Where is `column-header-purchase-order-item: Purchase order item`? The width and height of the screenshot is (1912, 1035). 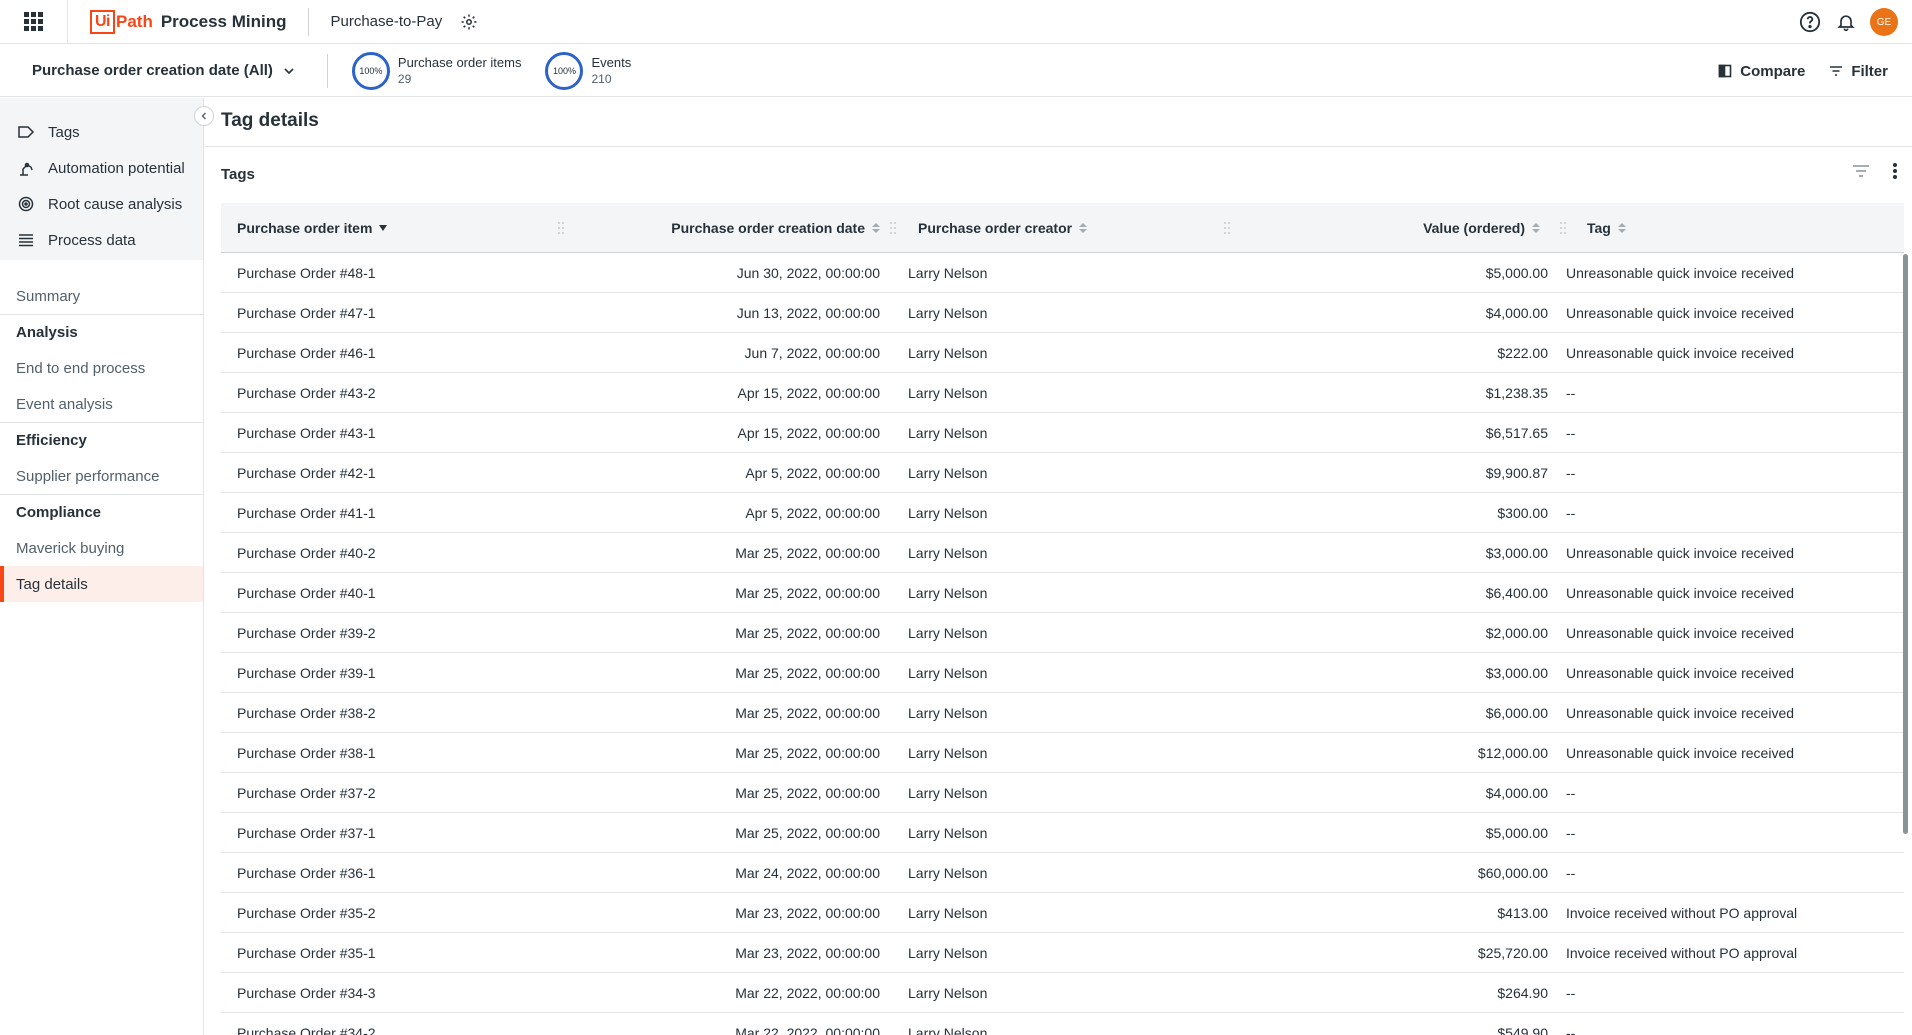
column-header-purchase-order-item: Purchase order item is located at coordinates (312, 228).